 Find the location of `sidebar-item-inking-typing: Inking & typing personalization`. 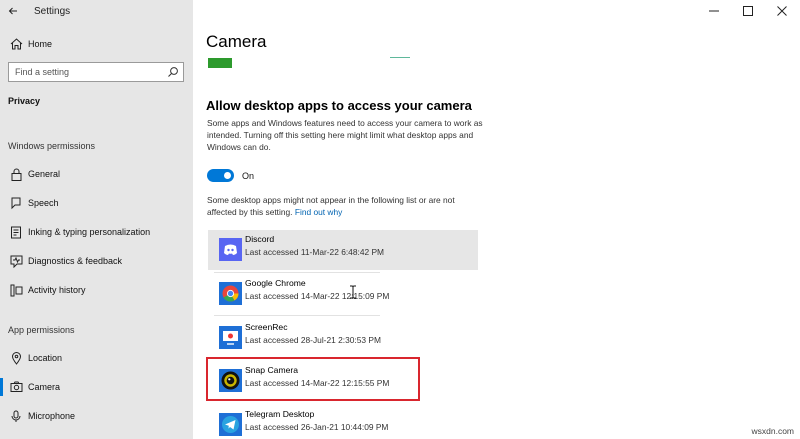

sidebar-item-inking-typing: Inking & typing personalization is located at coordinates (96, 232).